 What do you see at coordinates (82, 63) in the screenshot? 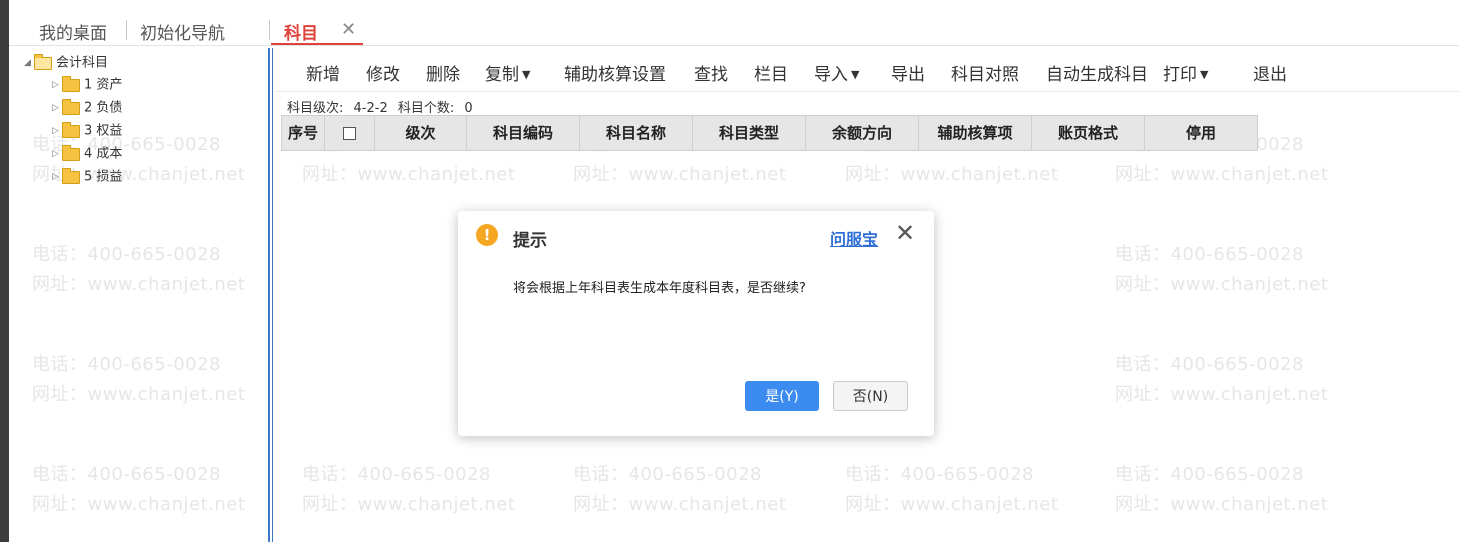
I see `tree-root-label: 会计科目` at bounding box center [82, 63].